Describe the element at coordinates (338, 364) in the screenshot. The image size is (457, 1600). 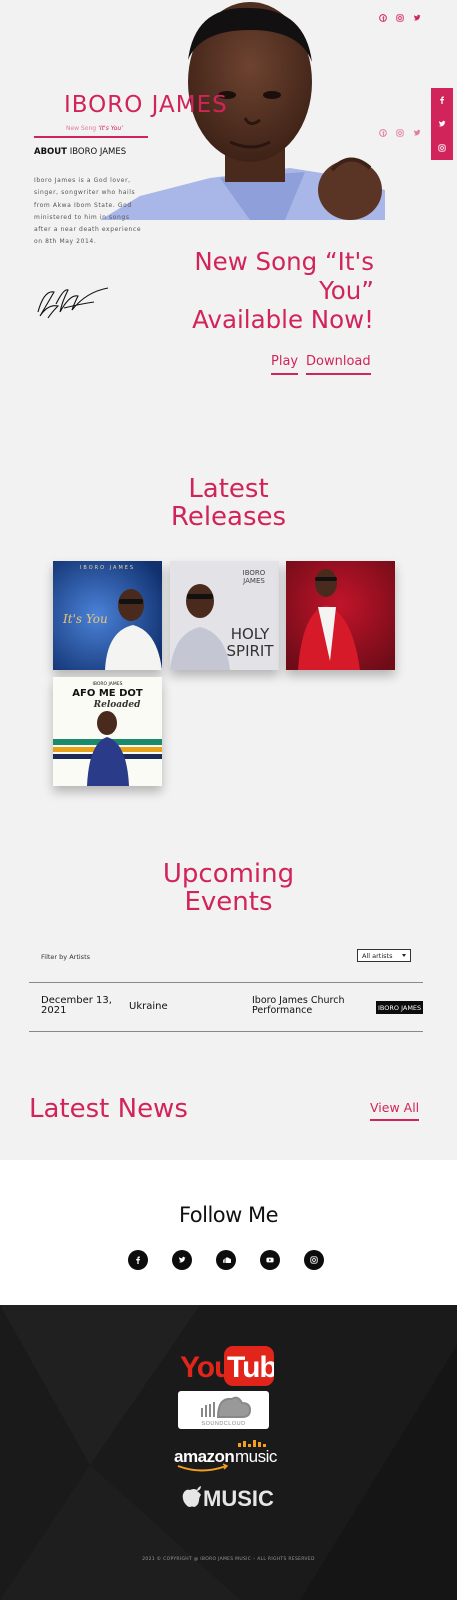
I see `download-button: Download` at that location.